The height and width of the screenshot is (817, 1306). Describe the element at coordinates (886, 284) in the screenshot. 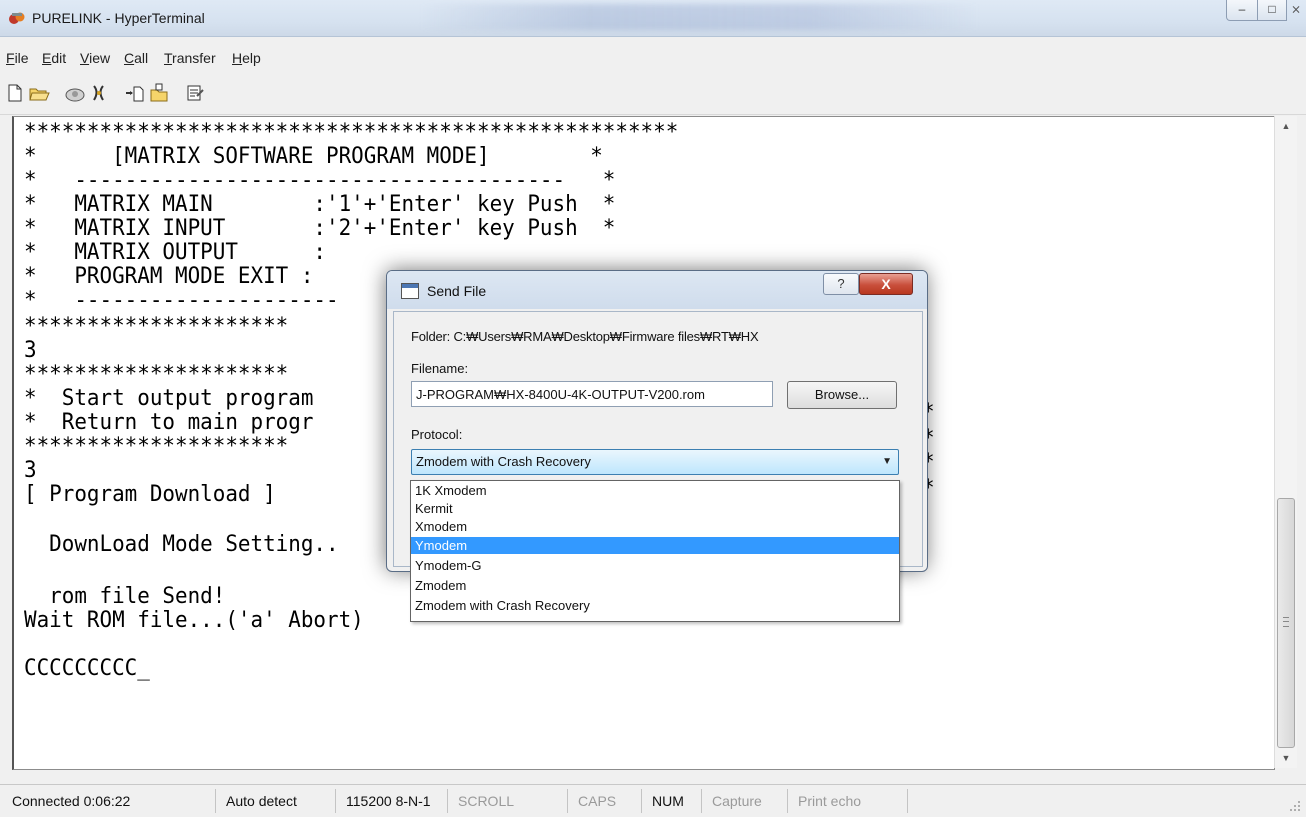

I see `dialog-close-button: X` at that location.